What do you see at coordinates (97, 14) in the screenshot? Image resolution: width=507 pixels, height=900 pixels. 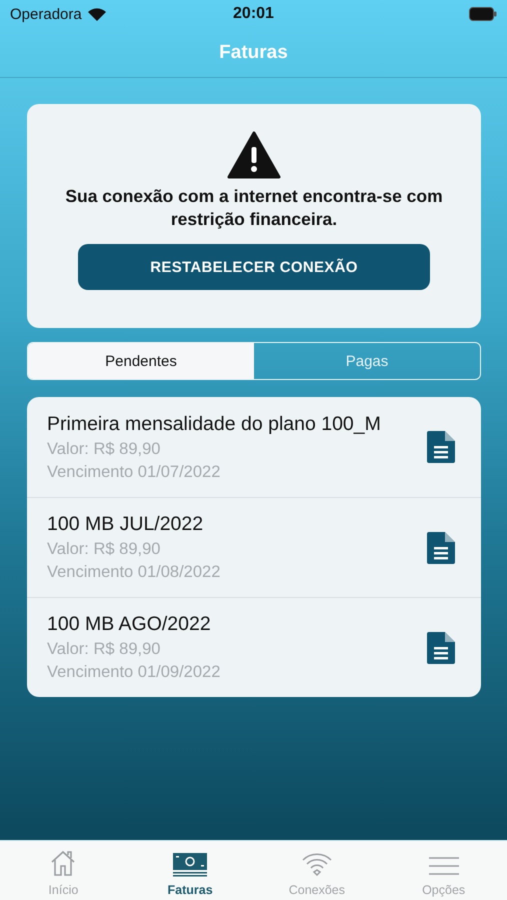 I see `wifi-signal-icon` at bounding box center [97, 14].